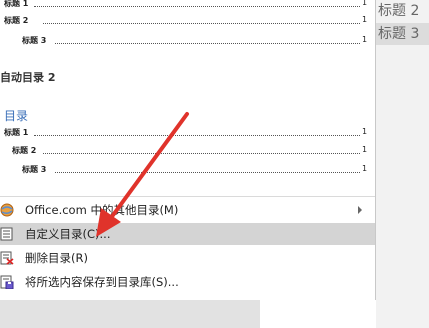  Describe the element at coordinates (130, 314) in the screenshot. I see `document-bg` at that location.